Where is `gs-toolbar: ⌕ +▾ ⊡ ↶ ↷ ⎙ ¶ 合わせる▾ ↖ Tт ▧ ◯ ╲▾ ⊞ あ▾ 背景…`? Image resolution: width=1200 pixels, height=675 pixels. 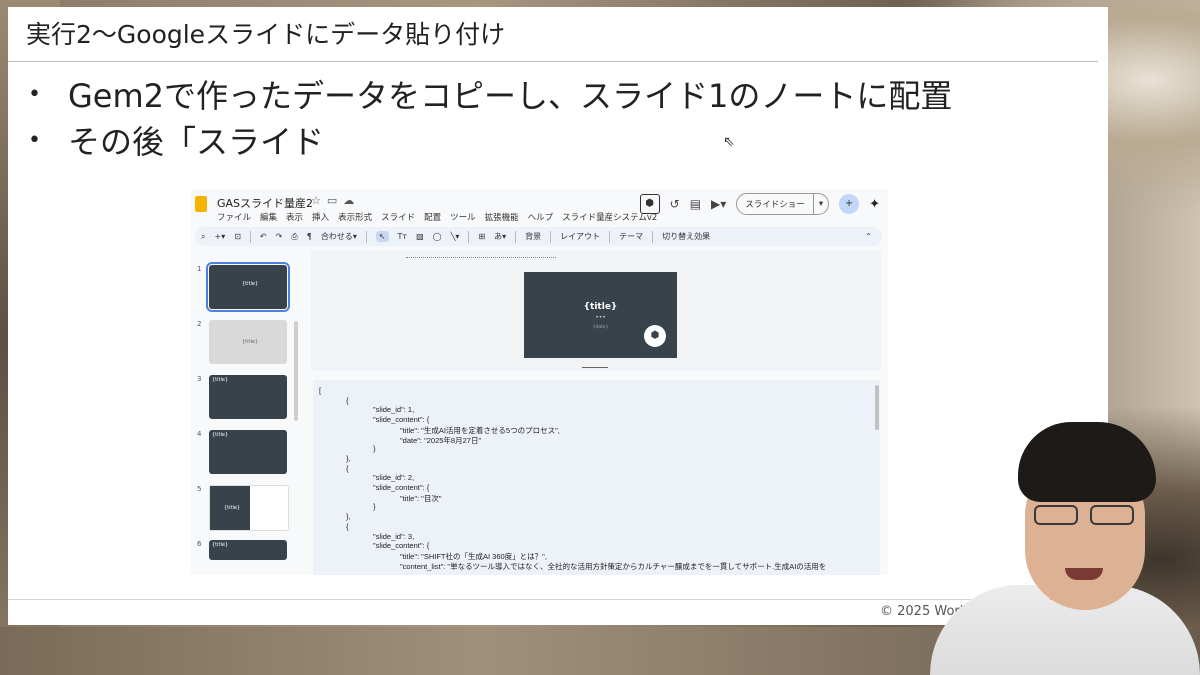
gs-toolbar: ⌕ +▾ ⊡ ↶ ↷ ⎙ ¶ 合わせる▾ ↖ Tт ▧ ◯ ╲▾ ⊞ あ▾ 背景… is located at coordinates (538, 236).